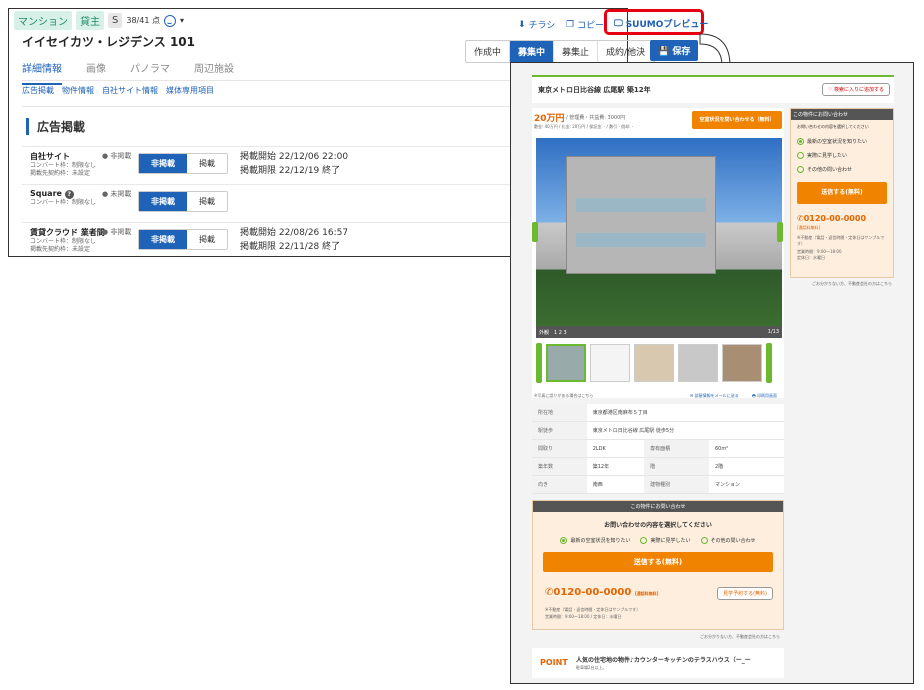  I want to click on property-title: イイセイカツ・レジデンス 101, so click(108, 42).